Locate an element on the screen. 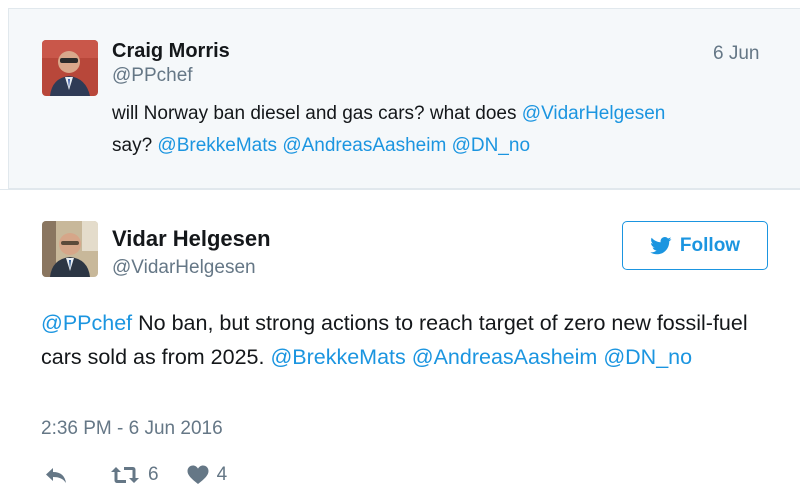 This screenshot has height=503, width=800. parent-text-part: say? is located at coordinates (135, 145).